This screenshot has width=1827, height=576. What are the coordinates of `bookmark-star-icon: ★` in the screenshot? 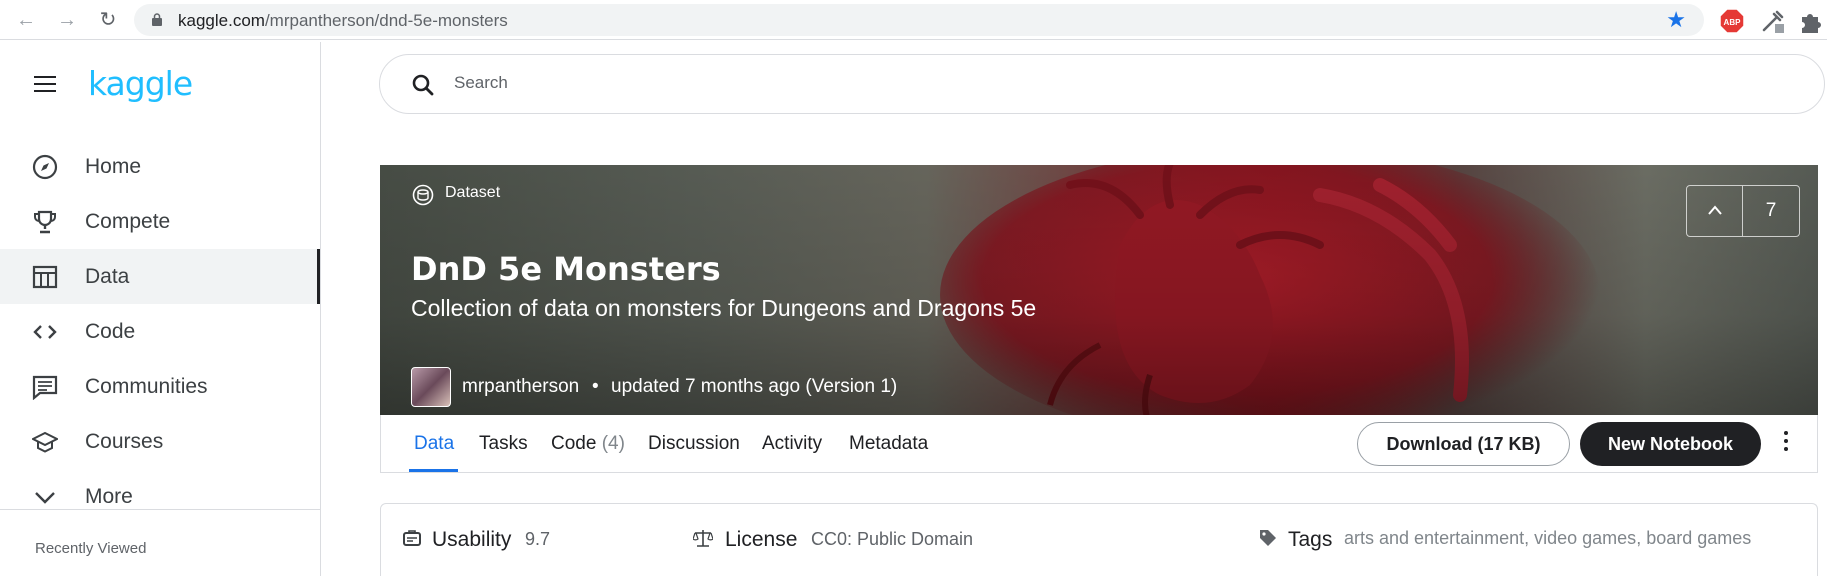 It's located at (1676, 20).